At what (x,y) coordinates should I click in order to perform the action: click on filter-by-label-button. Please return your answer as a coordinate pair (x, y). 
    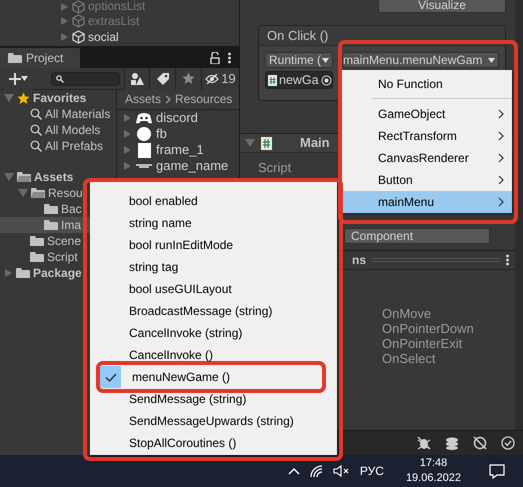
    Looking at the image, I should click on (162, 79).